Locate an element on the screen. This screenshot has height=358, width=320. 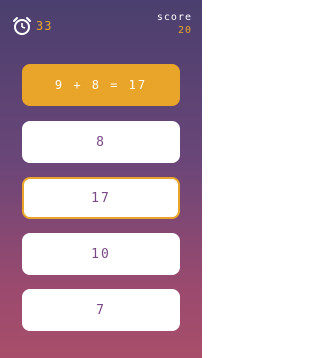
question-box: 9 + 8 = 17 is located at coordinates (101, 85).